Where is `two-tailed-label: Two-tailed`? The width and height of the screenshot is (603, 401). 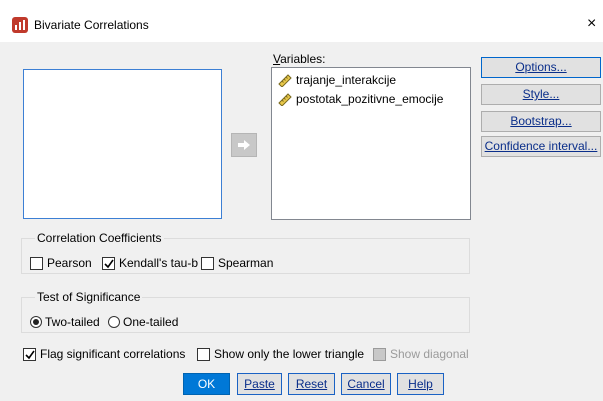
two-tailed-label: Two-tailed is located at coordinates (72, 322).